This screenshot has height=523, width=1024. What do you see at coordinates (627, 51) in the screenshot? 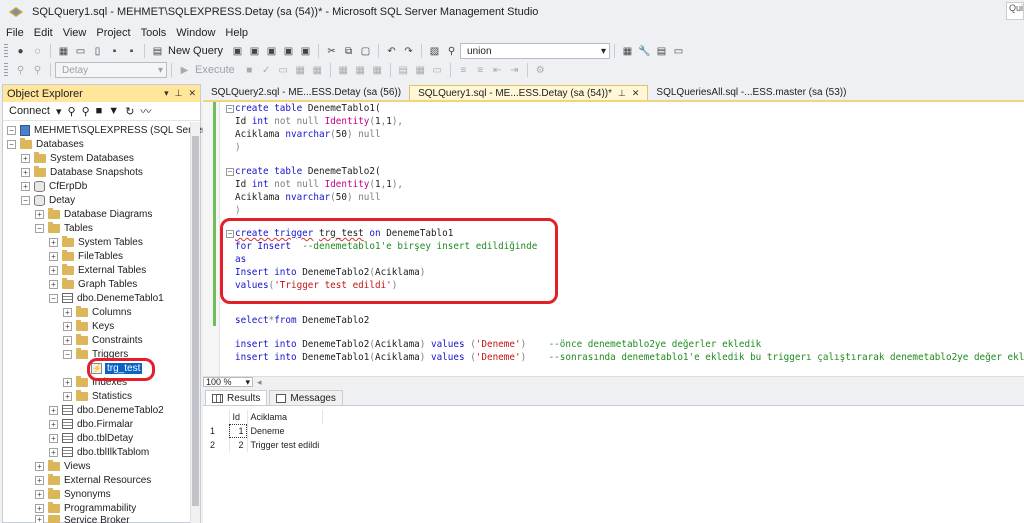
I see `object-explorer-icon: ▦` at bounding box center [627, 51].